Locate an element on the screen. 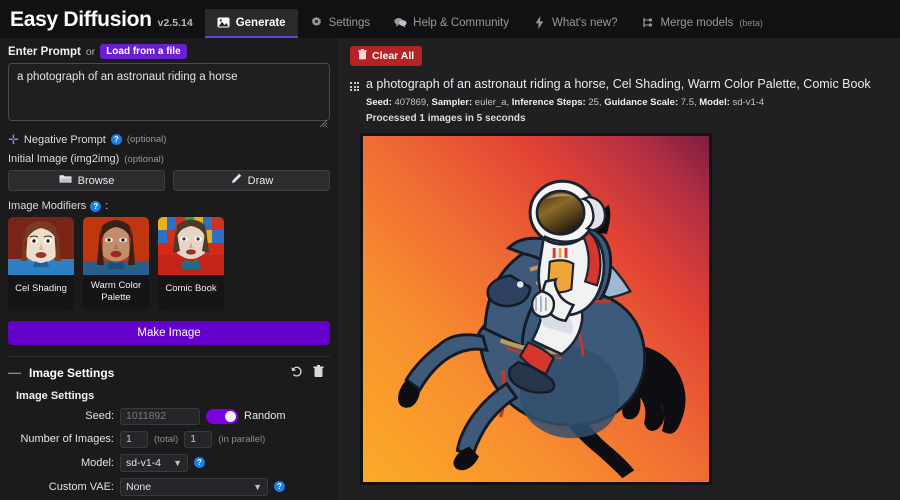 The image size is (900, 500). seed-row: Seed: 1011892 Random is located at coordinates (169, 416).